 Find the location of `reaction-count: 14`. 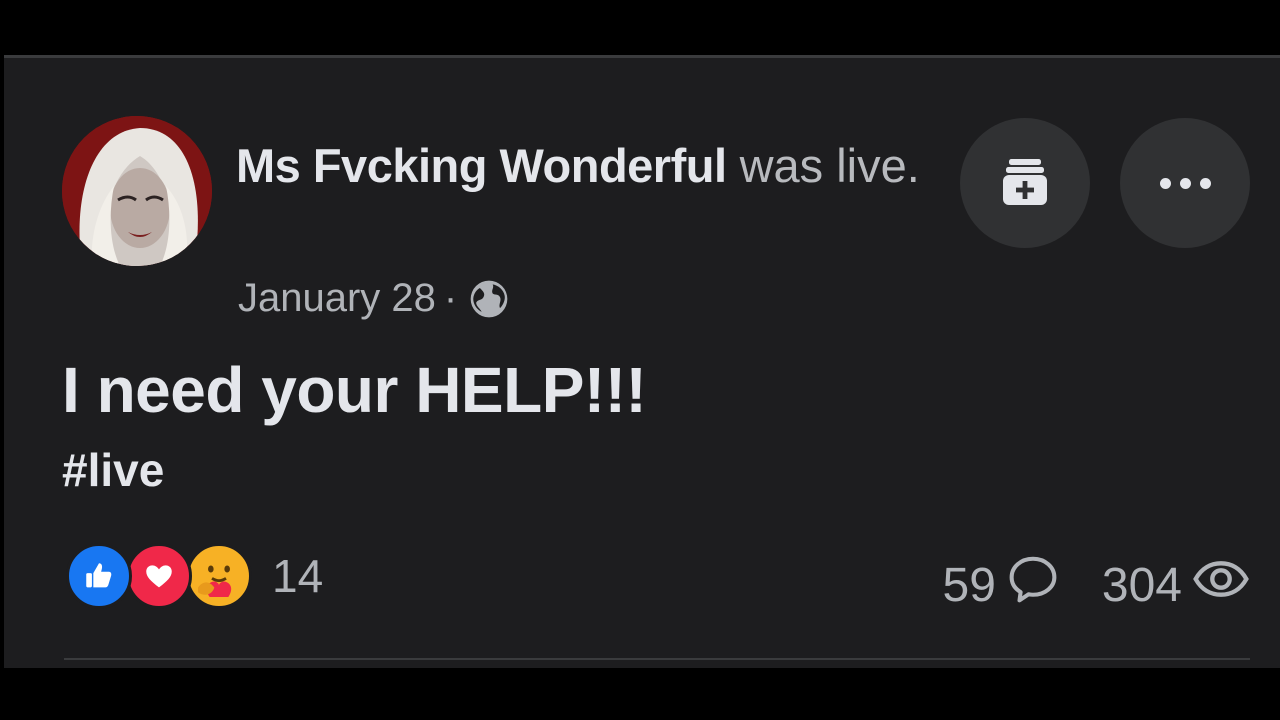

reaction-count: 14 is located at coordinates (298, 576).